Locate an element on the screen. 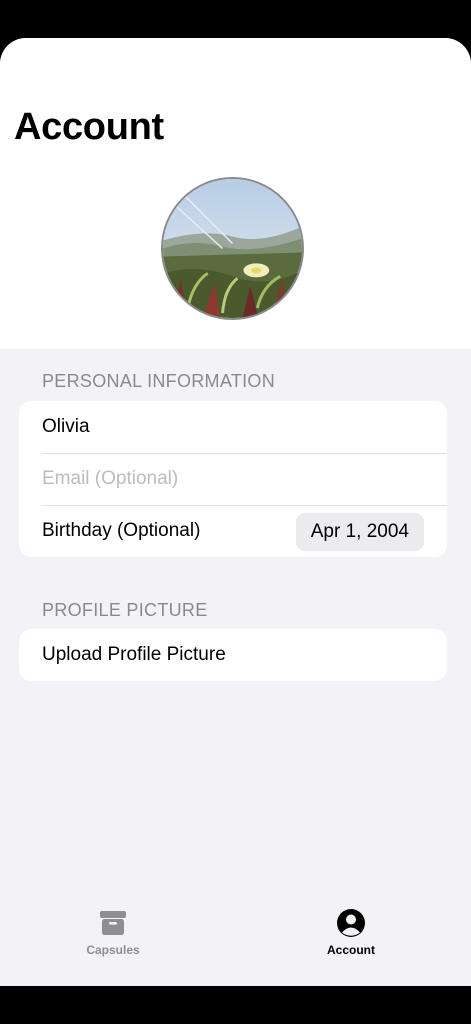  page-title: Account is located at coordinates (89, 127).